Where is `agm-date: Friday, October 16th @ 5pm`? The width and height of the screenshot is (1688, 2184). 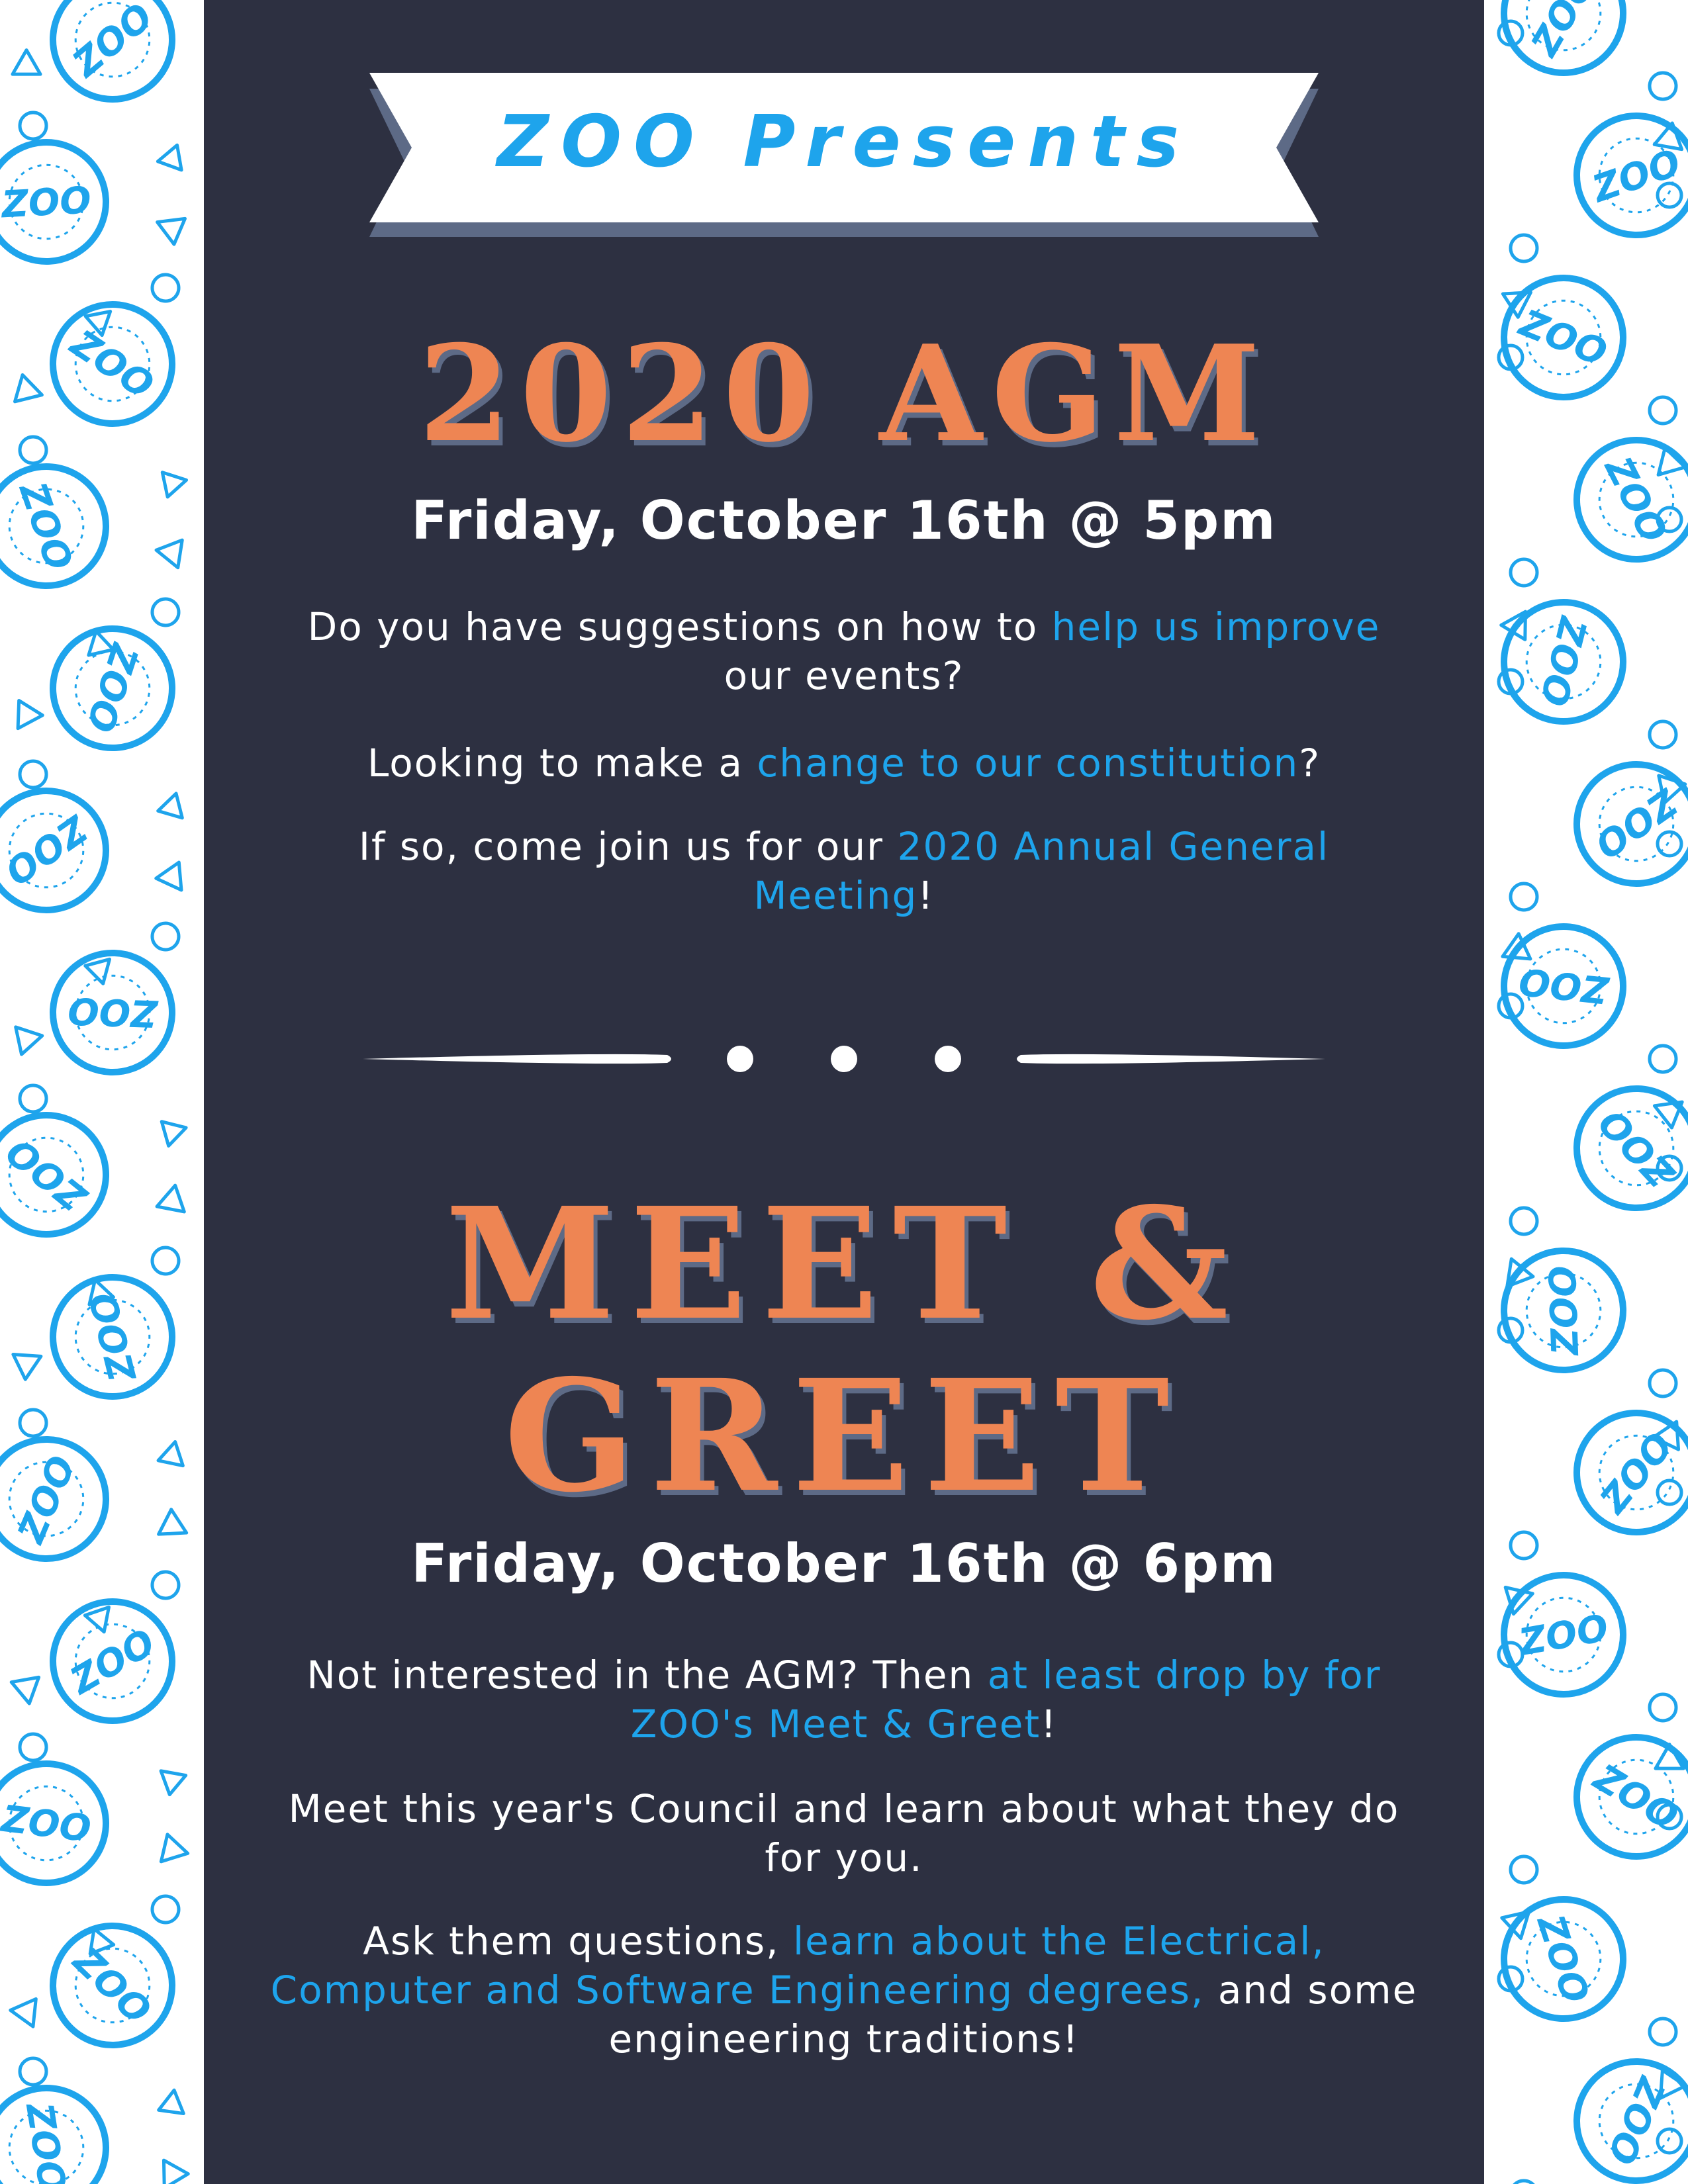
agm-date: Friday, October 16th @ 5pm is located at coordinates (844, 520).